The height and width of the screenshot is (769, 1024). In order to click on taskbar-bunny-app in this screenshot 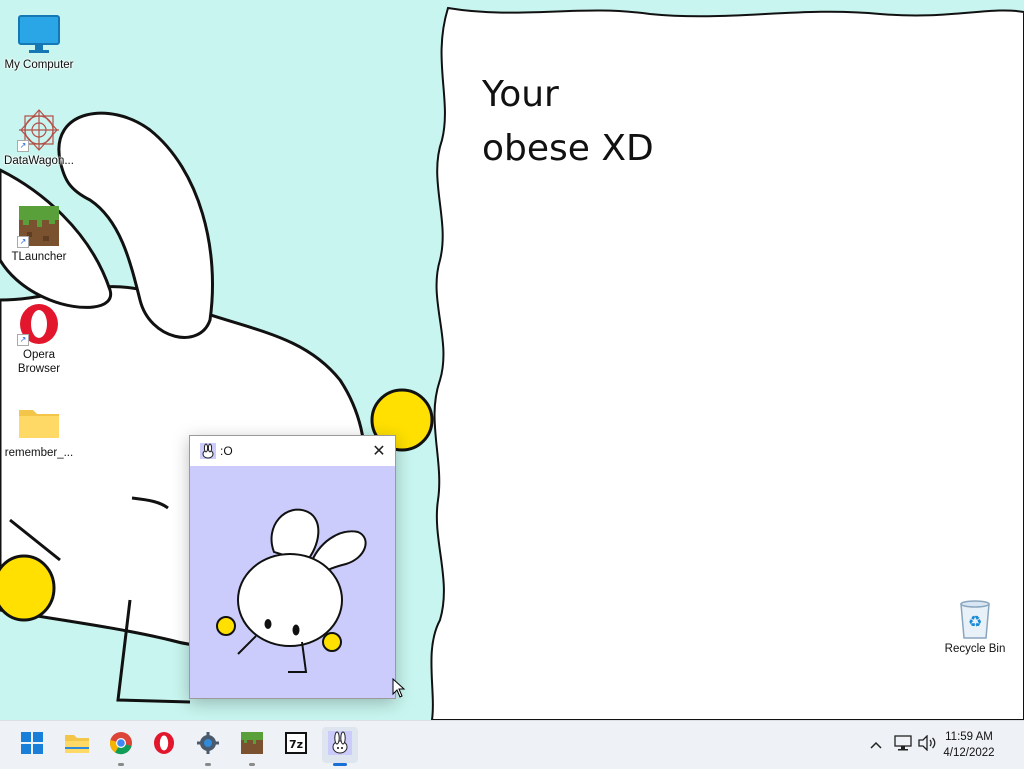, I will do `click(340, 746)`.